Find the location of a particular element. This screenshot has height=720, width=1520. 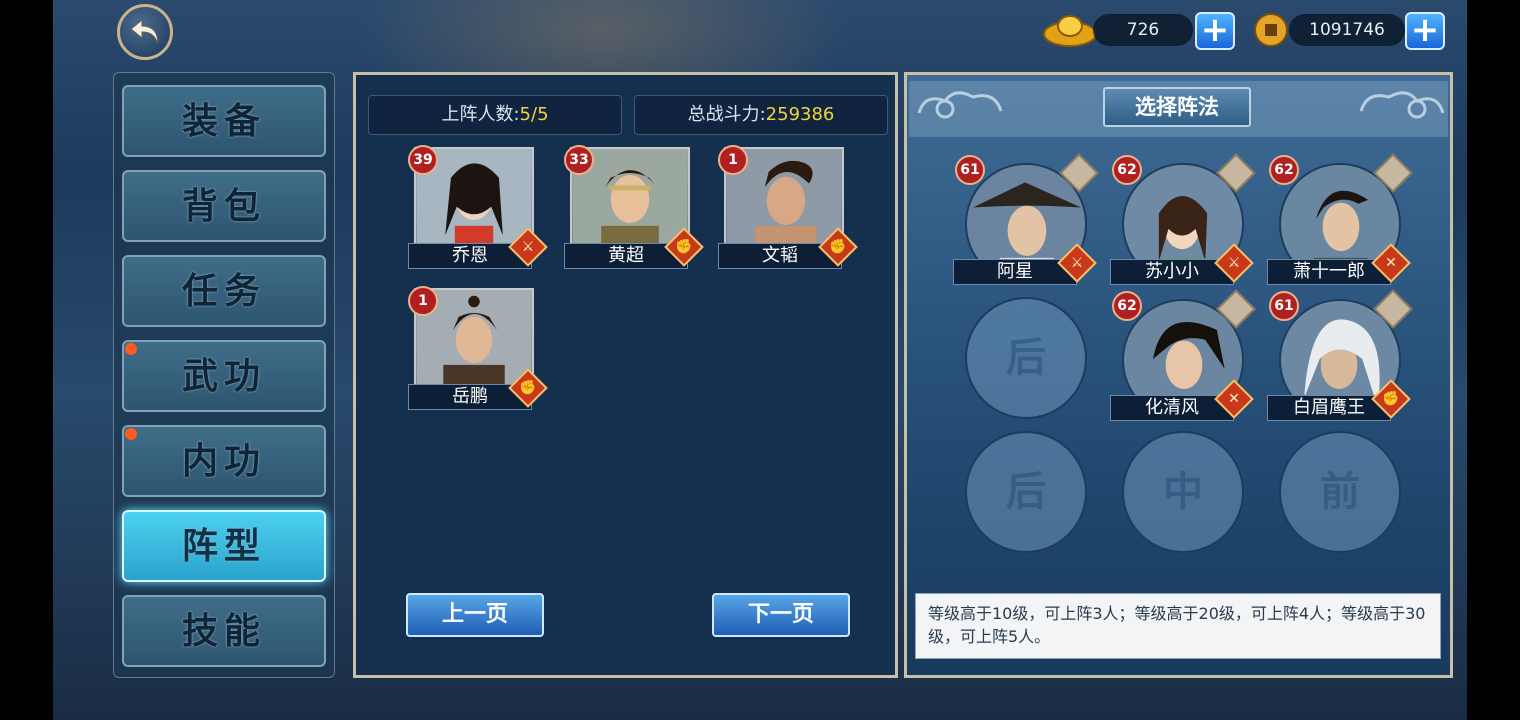

total-power-value: 259386 is located at coordinates (800, 114).